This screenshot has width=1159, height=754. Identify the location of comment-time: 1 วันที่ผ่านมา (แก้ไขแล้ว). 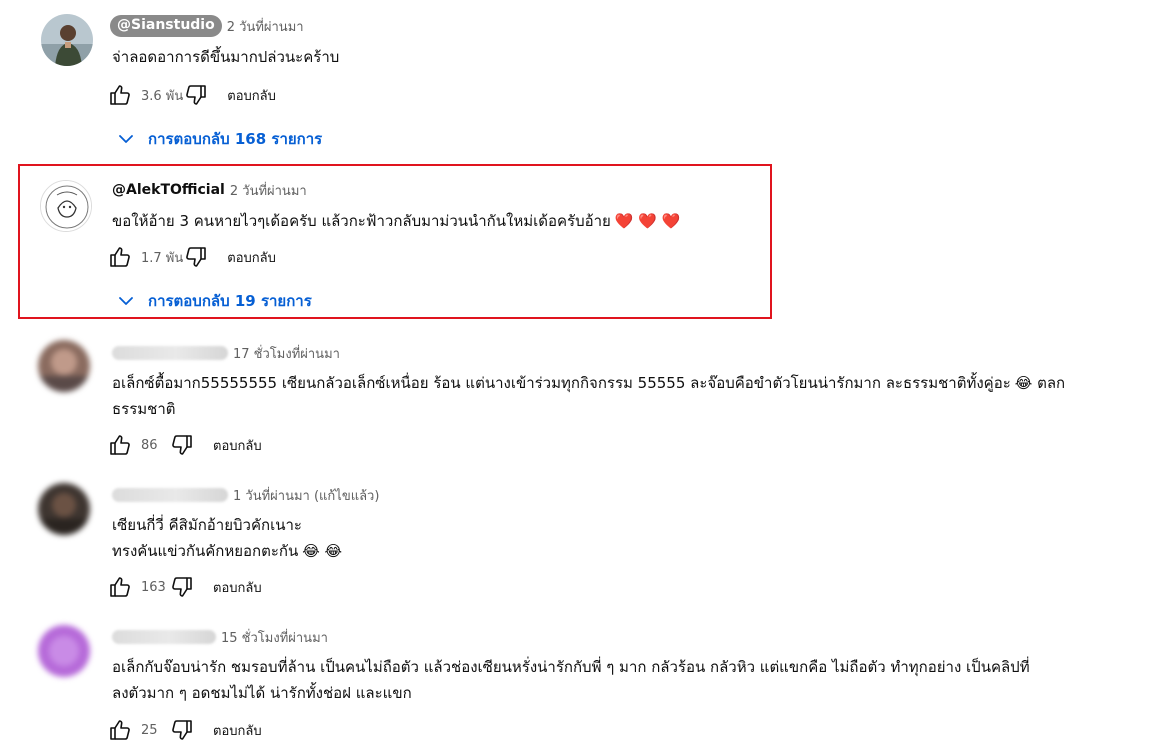
(306, 495).